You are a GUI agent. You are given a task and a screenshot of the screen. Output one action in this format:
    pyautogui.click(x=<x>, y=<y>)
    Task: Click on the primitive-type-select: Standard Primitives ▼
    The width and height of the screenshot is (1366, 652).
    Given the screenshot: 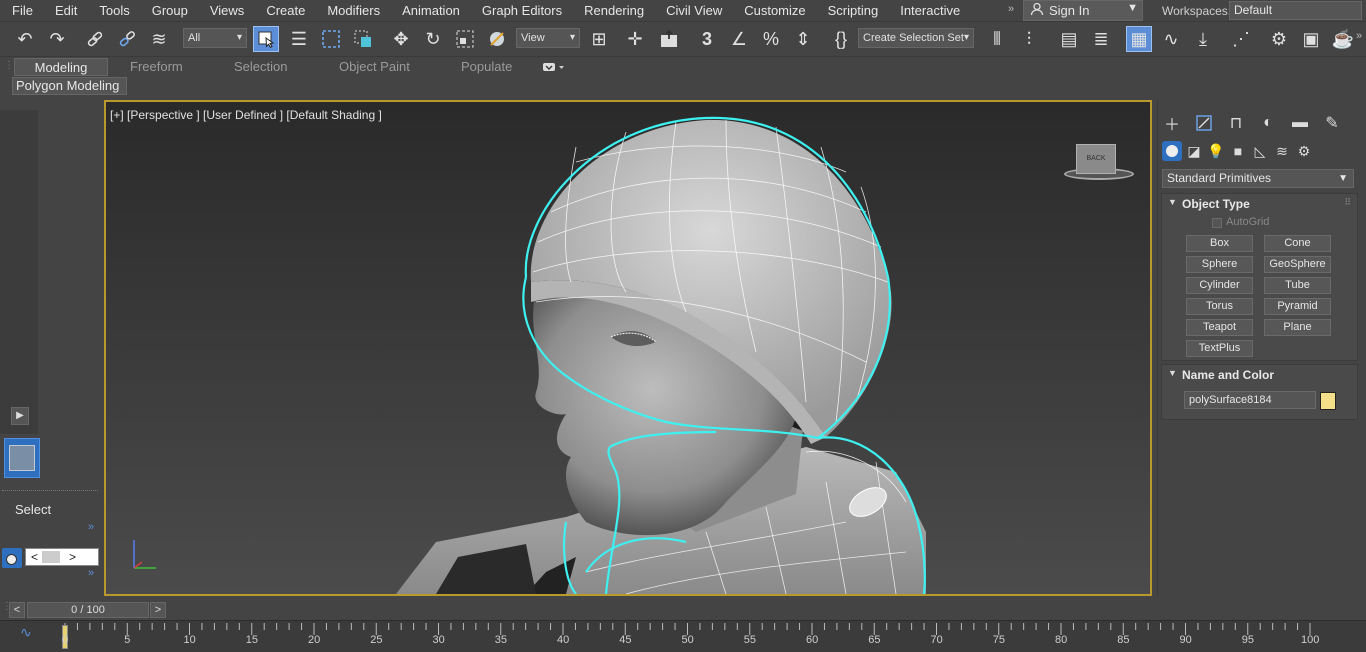 What is the action you would take?
    pyautogui.click(x=1258, y=178)
    